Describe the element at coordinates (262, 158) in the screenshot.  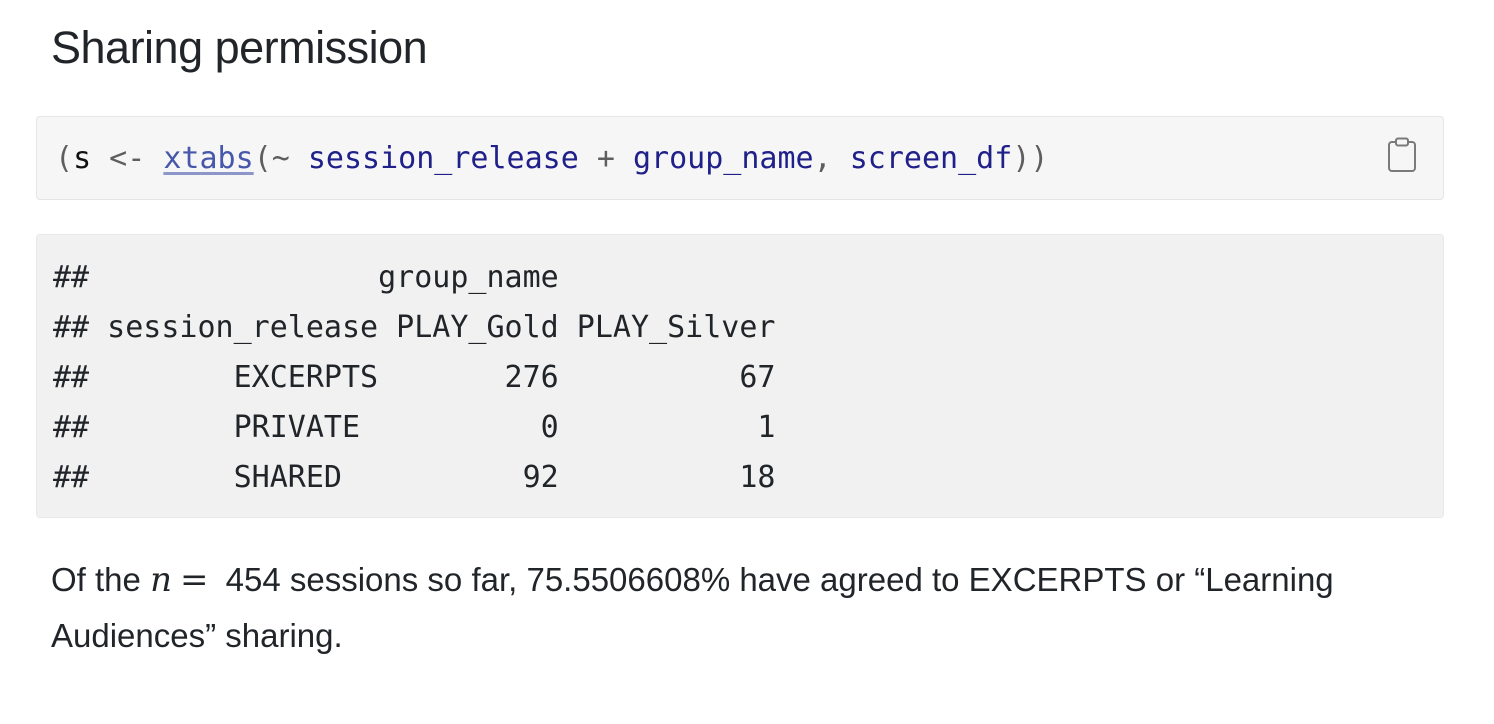
I see `code-call-paren: (` at that location.